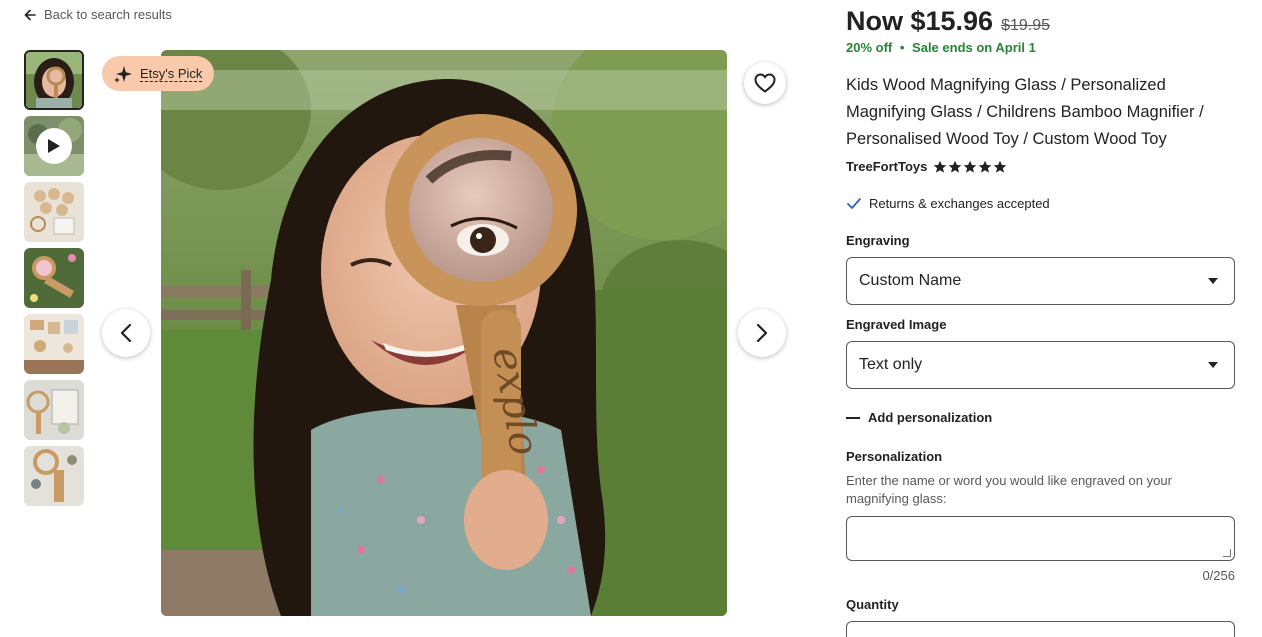 This screenshot has height=637, width=1262. I want to click on original-price: $19.95, so click(1026, 25).